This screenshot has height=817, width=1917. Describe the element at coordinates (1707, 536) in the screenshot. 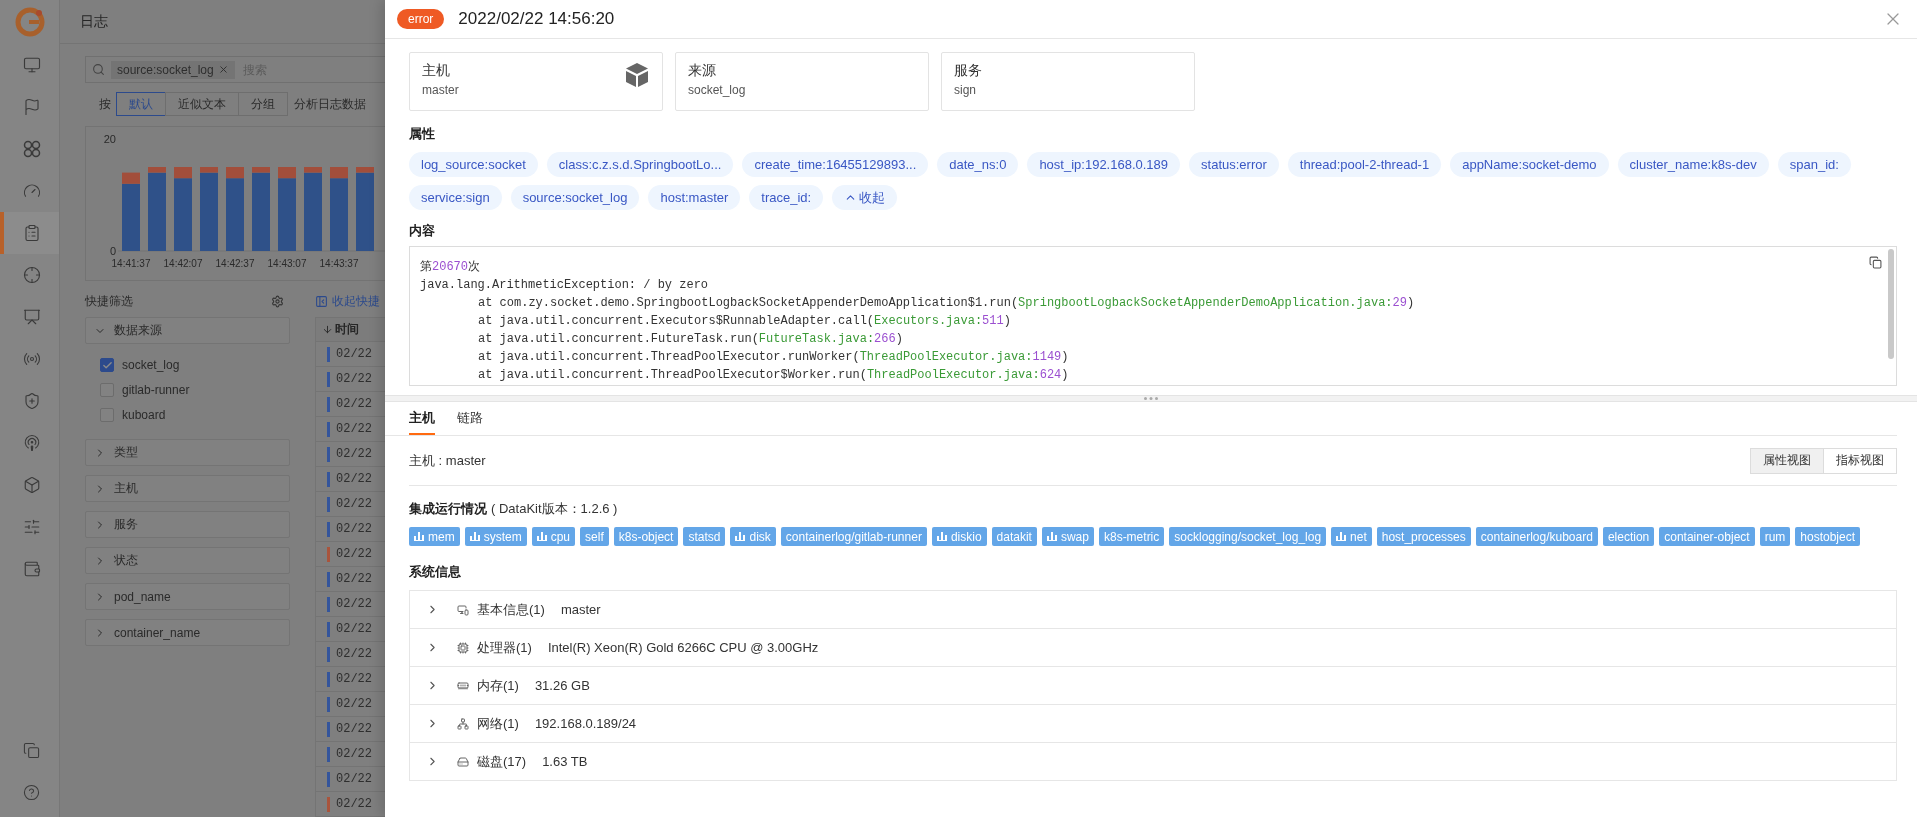

I see `integration-tag: container-object` at that location.